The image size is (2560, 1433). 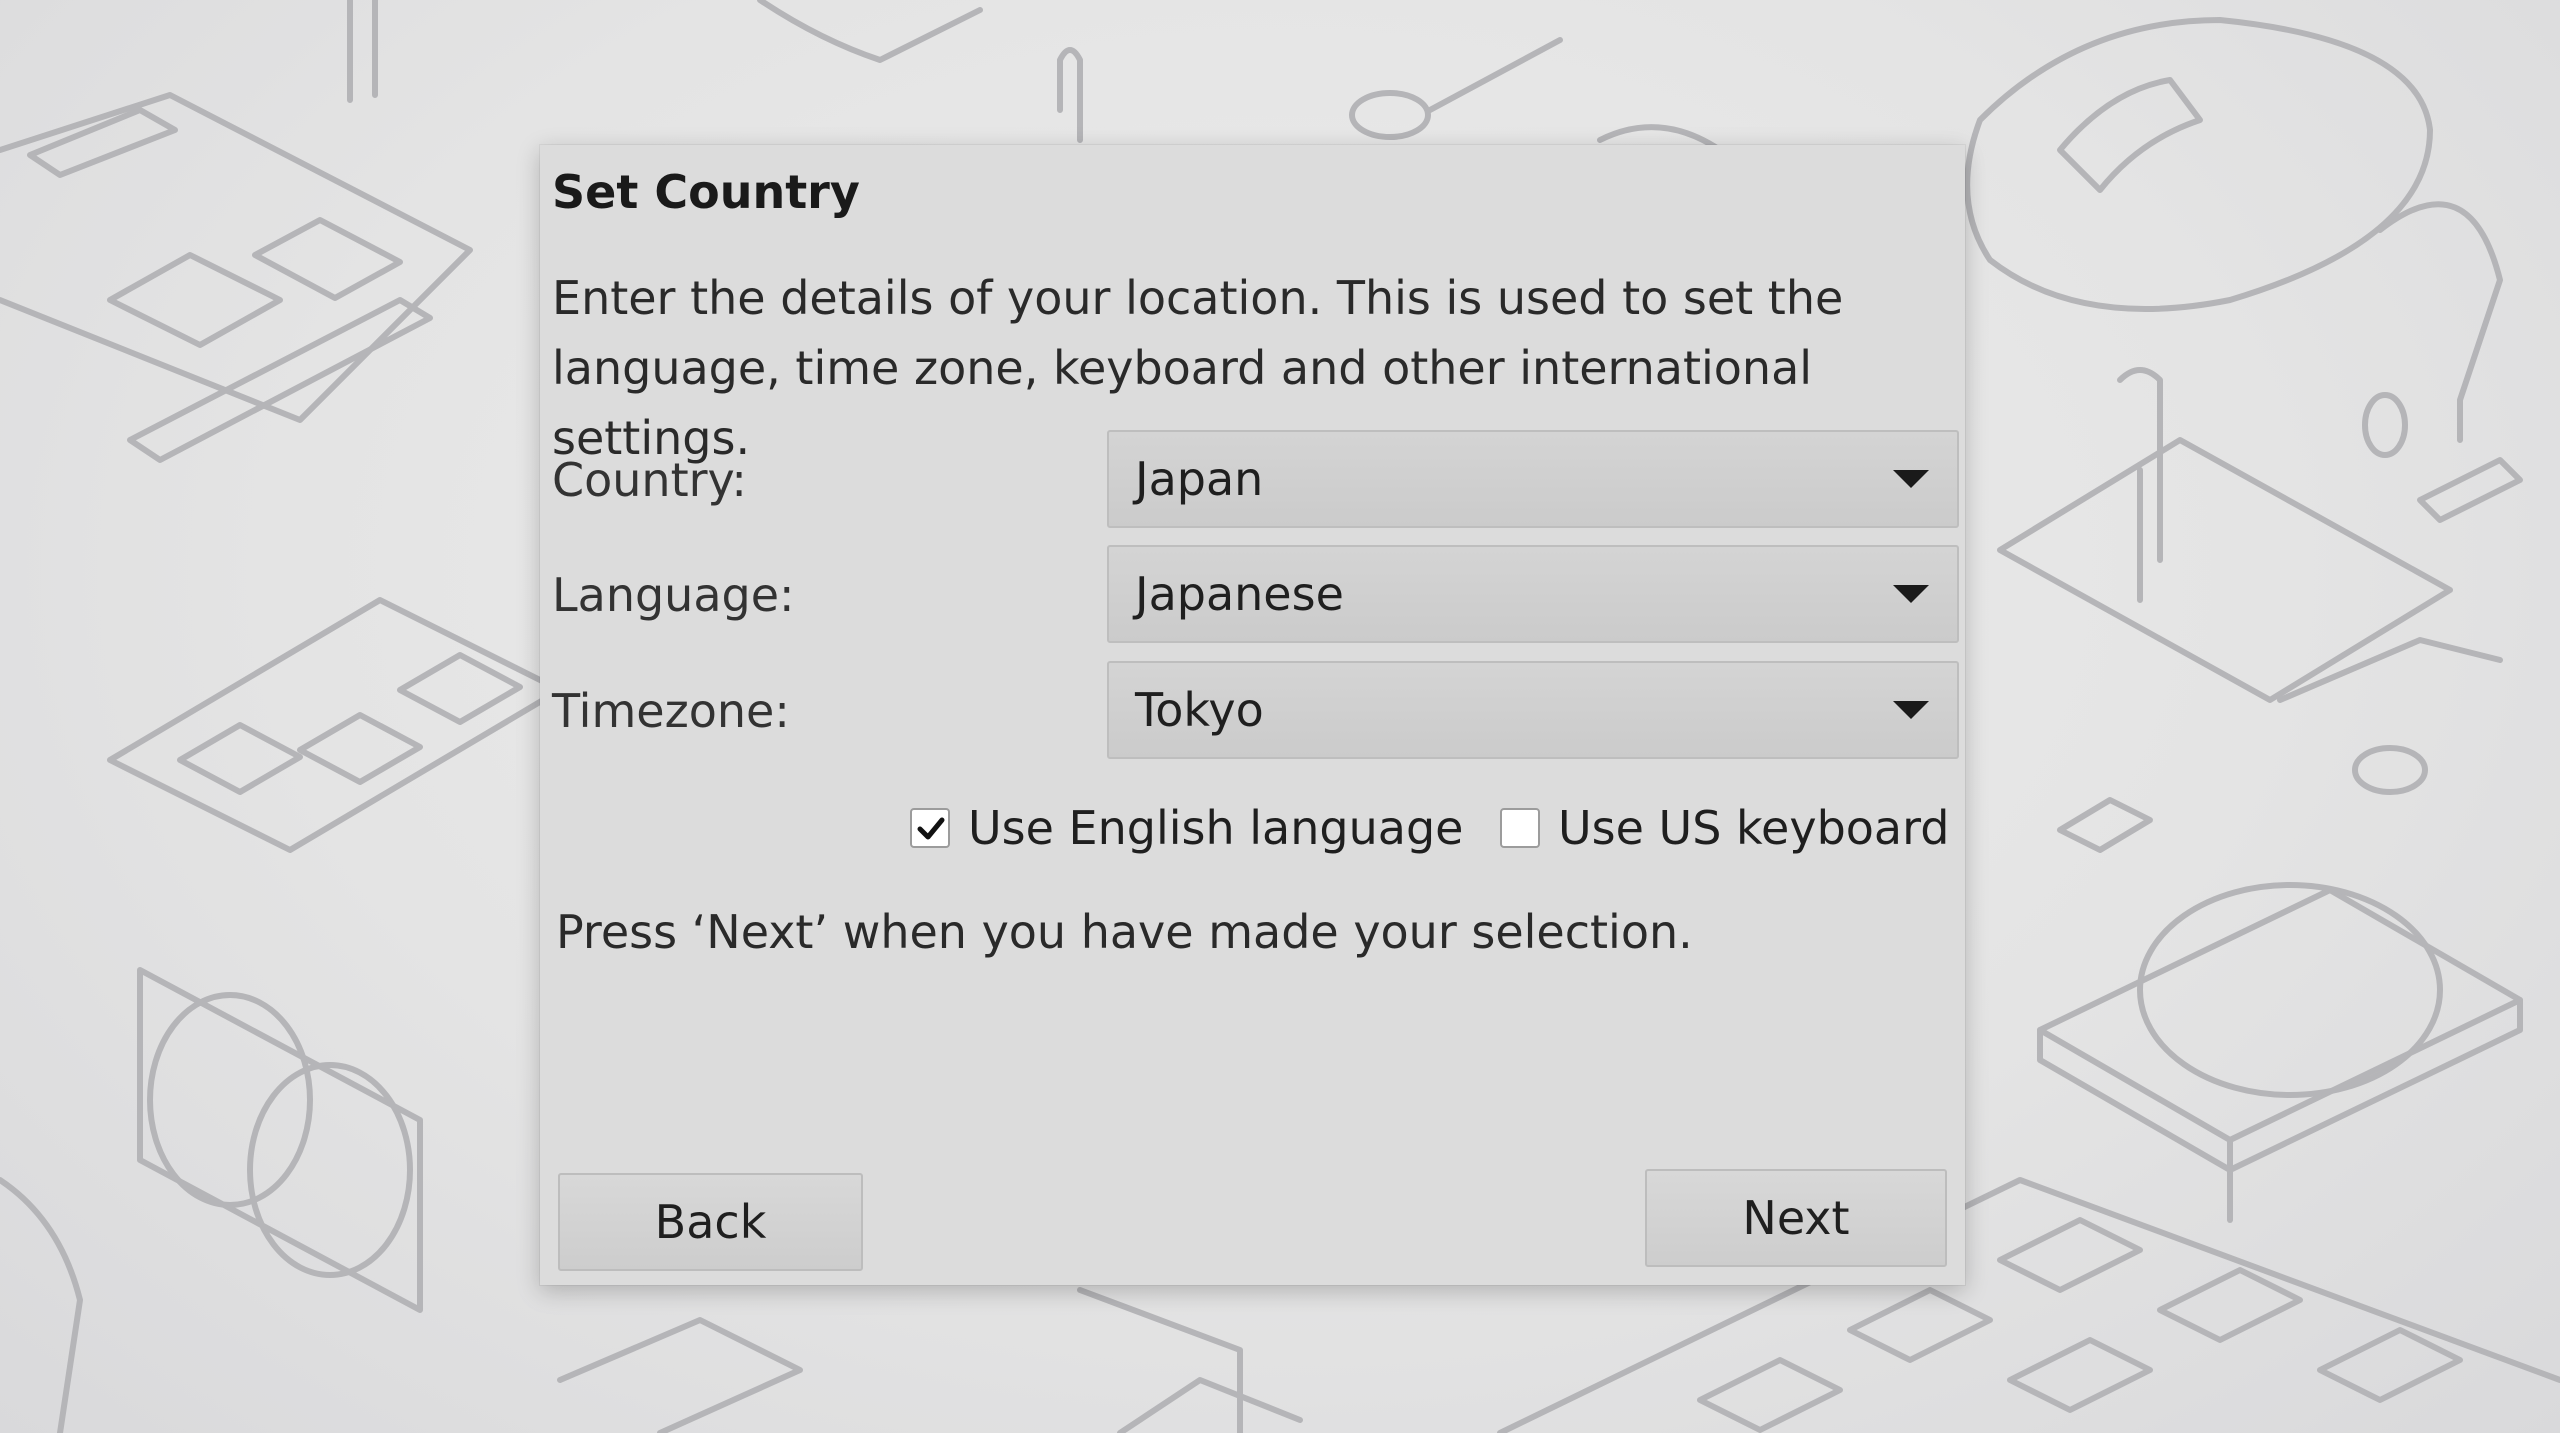 I want to click on country-value: Japan, so click(x=1199, y=479).